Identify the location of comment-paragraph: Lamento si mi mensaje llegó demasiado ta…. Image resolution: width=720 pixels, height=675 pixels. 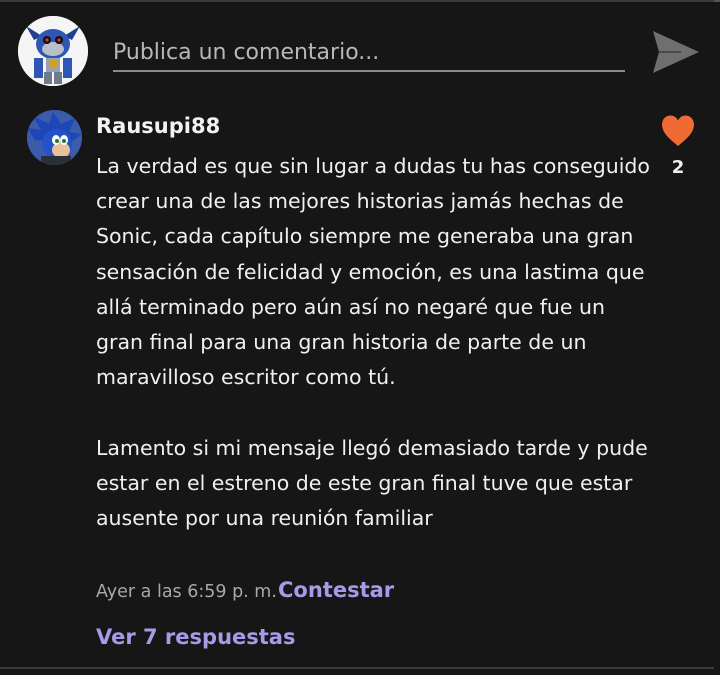
(372, 483).